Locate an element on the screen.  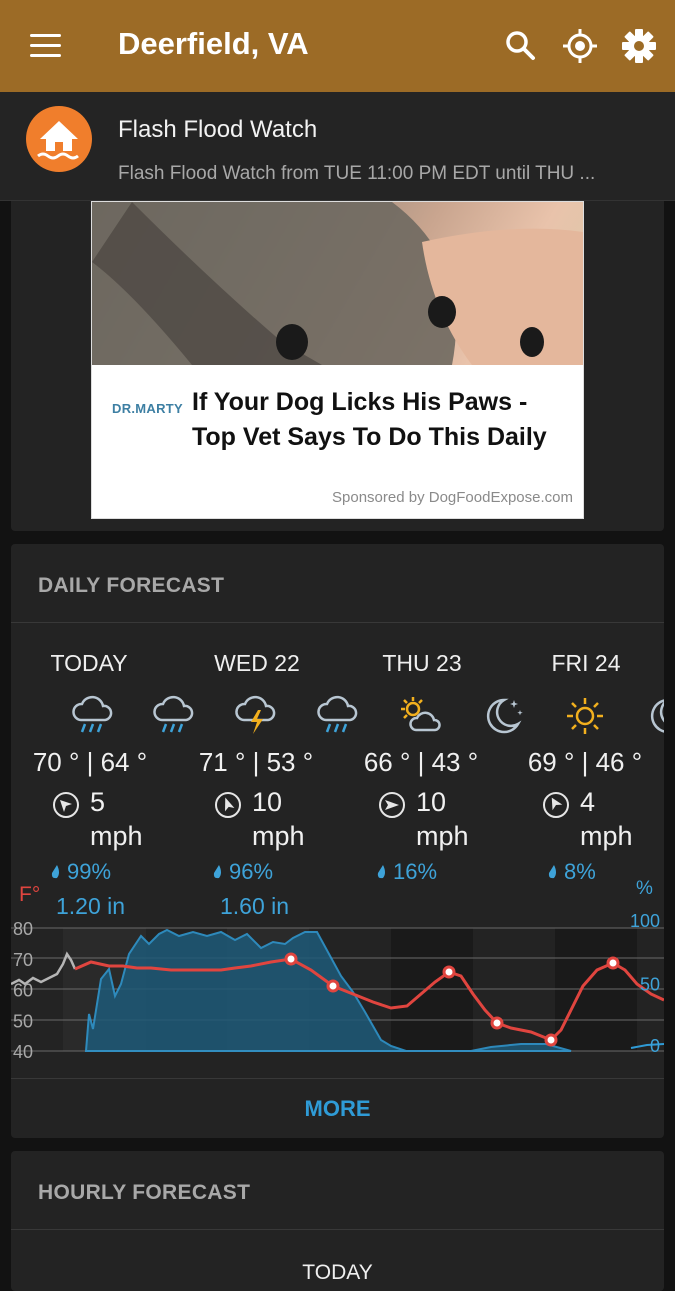
hourly-day-label: TODAY is located at coordinates (337, 1272).